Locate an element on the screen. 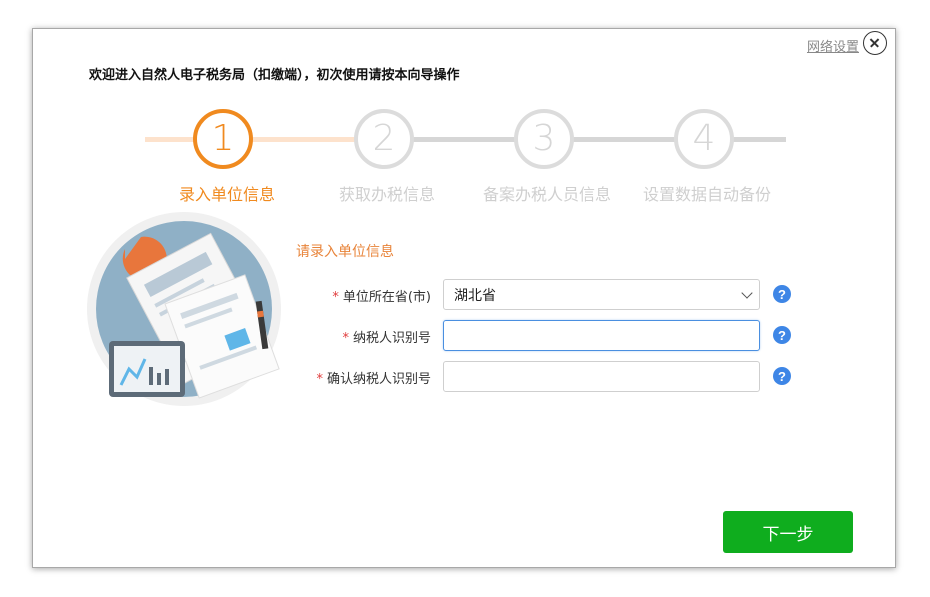 Image resolution: width=930 pixels, height=597 pixels. next-step-button: 下一步 is located at coordinates (788, 532).